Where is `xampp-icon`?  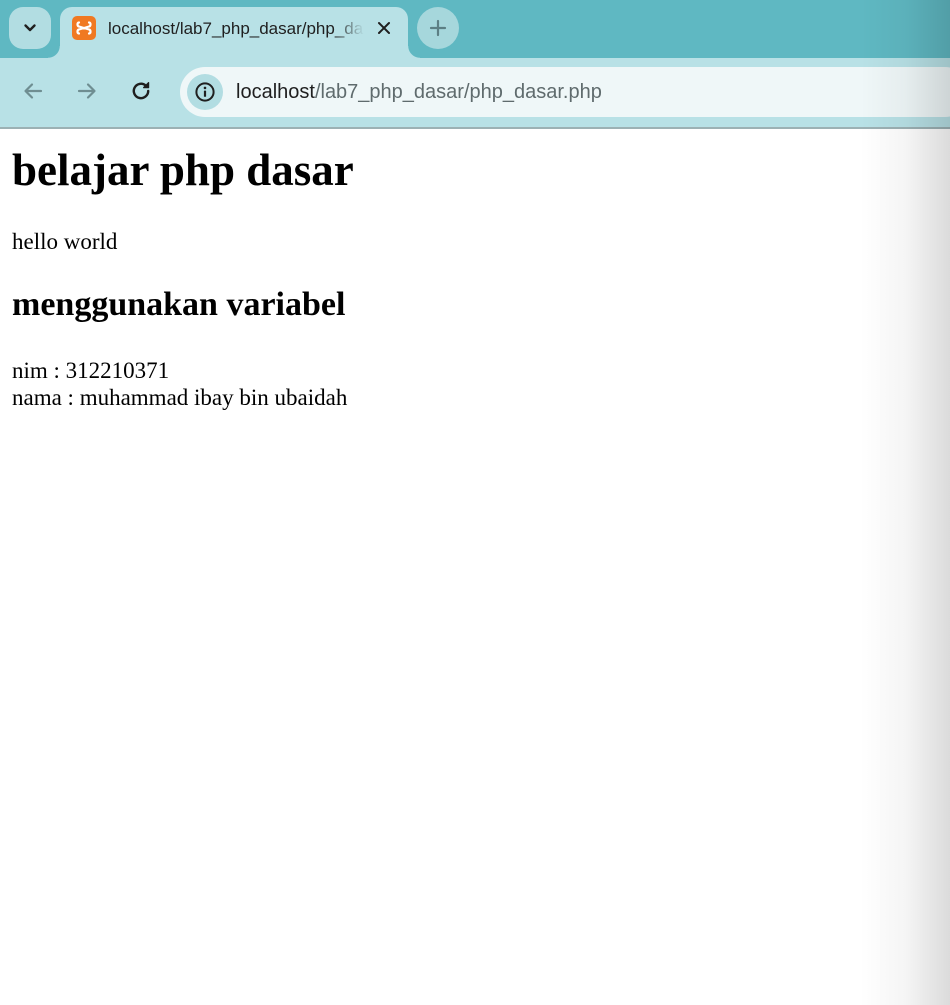 xampp-icon is located at coordinates (84, 28).